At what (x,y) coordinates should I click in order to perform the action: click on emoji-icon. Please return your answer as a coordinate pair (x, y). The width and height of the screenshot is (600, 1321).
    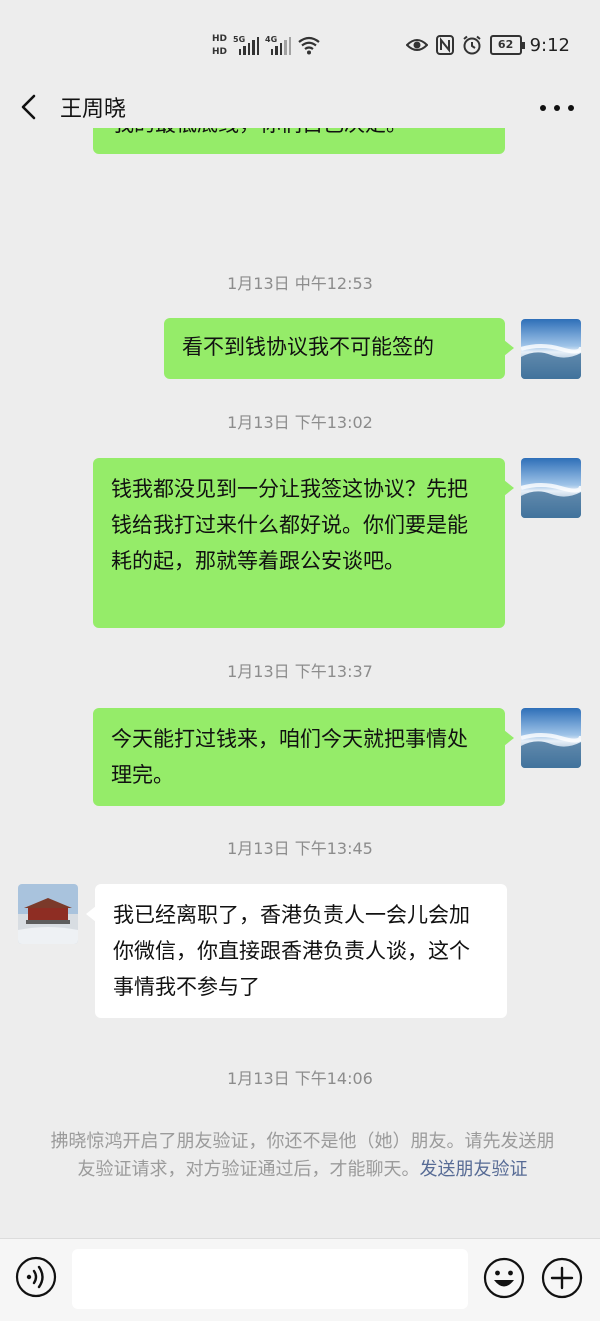
    Looking at the image, I should click on (504, 1278).